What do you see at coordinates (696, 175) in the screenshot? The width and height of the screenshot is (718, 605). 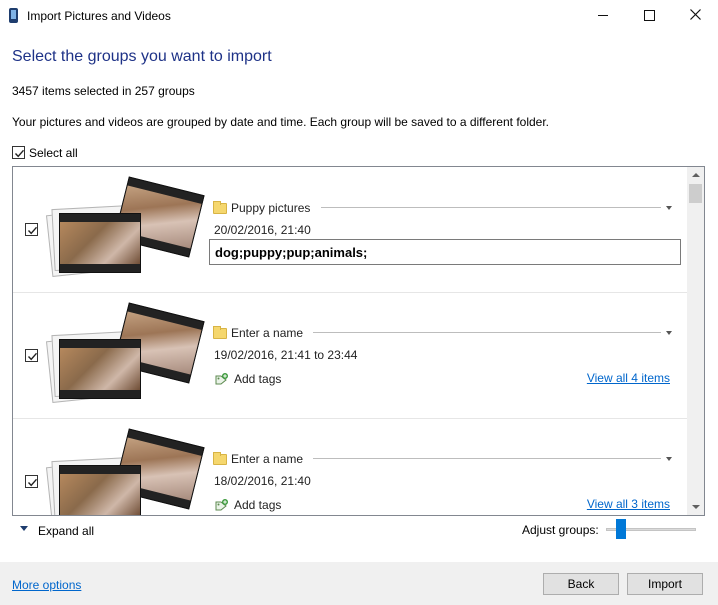 I see `scroll-up-icon` at bounding box center [696, 175].